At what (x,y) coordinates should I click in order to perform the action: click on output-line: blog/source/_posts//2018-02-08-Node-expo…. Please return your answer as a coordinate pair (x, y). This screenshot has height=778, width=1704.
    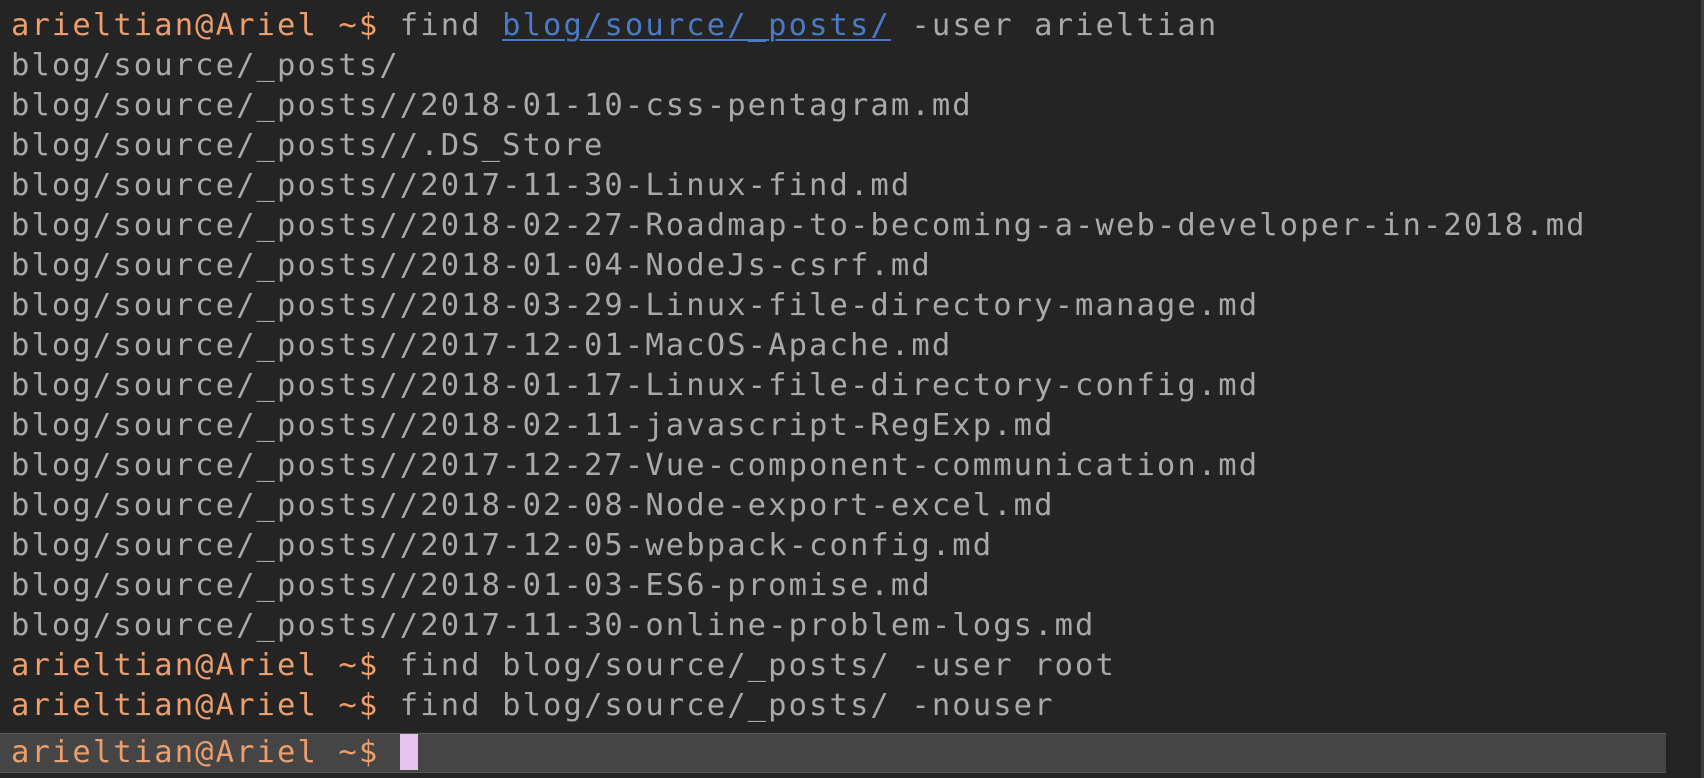
    Looking at the image, I should click on (533, 505).